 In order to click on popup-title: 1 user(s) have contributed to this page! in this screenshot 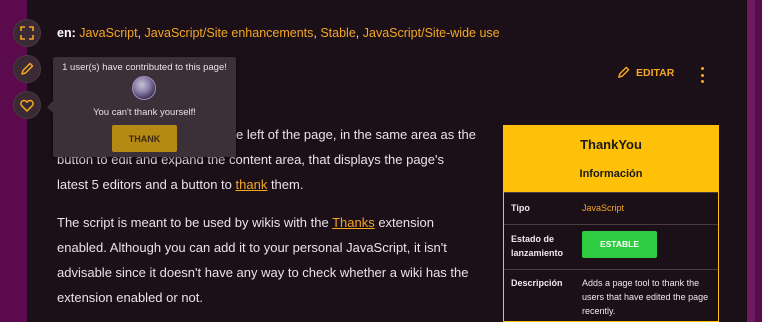, I will do `click(144, 67)`.